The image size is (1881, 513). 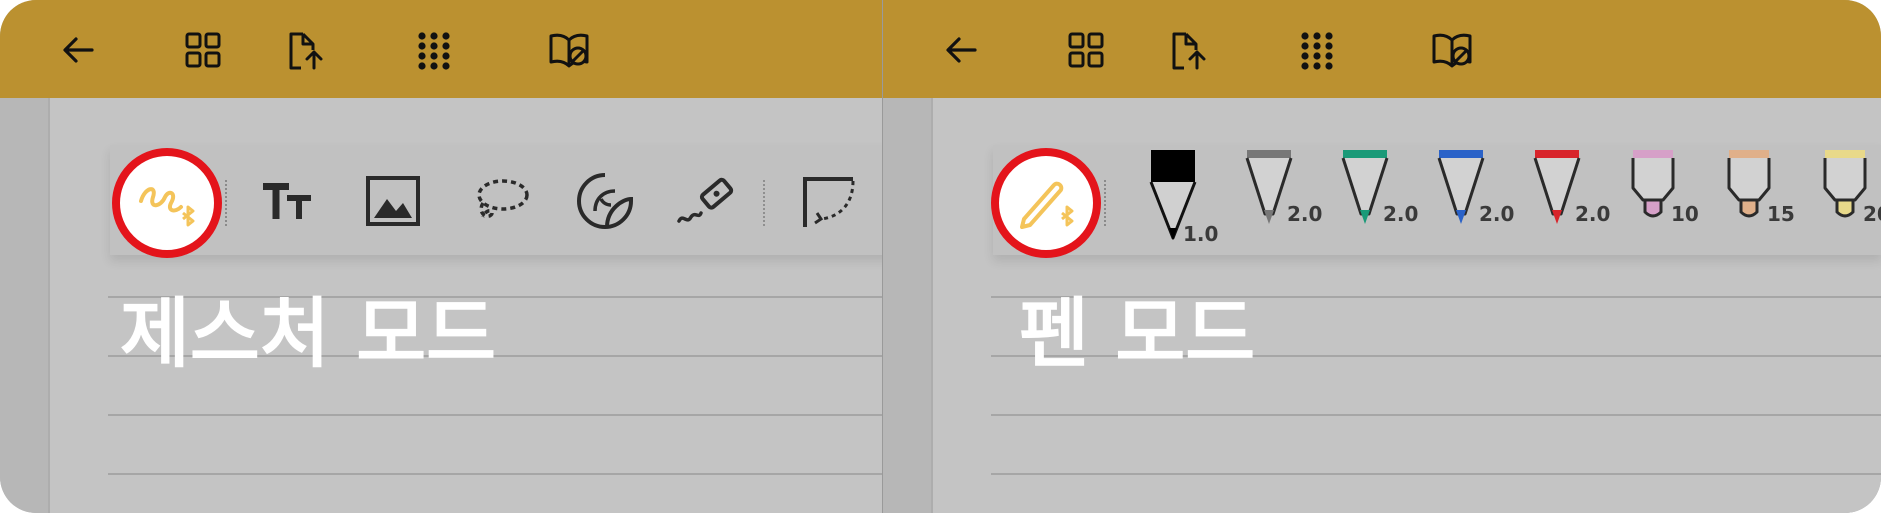 What do you see at coordinates (167, 207) in the screenshot?
I see `gesture-scribble-bluetooth-icon` at bounding box center [167, 207].